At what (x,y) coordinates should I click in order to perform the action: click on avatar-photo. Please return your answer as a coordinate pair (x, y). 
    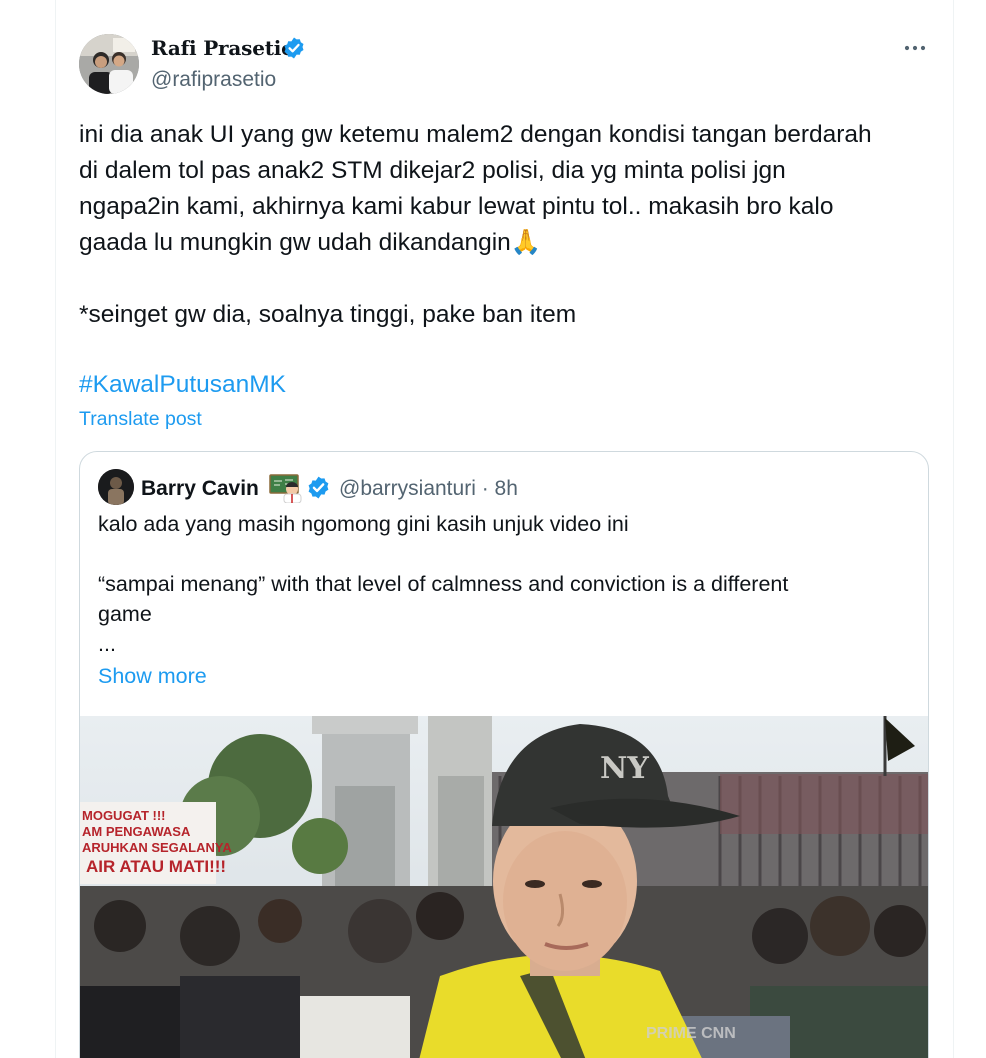
    Looking at the image, I should click on (109, 64).